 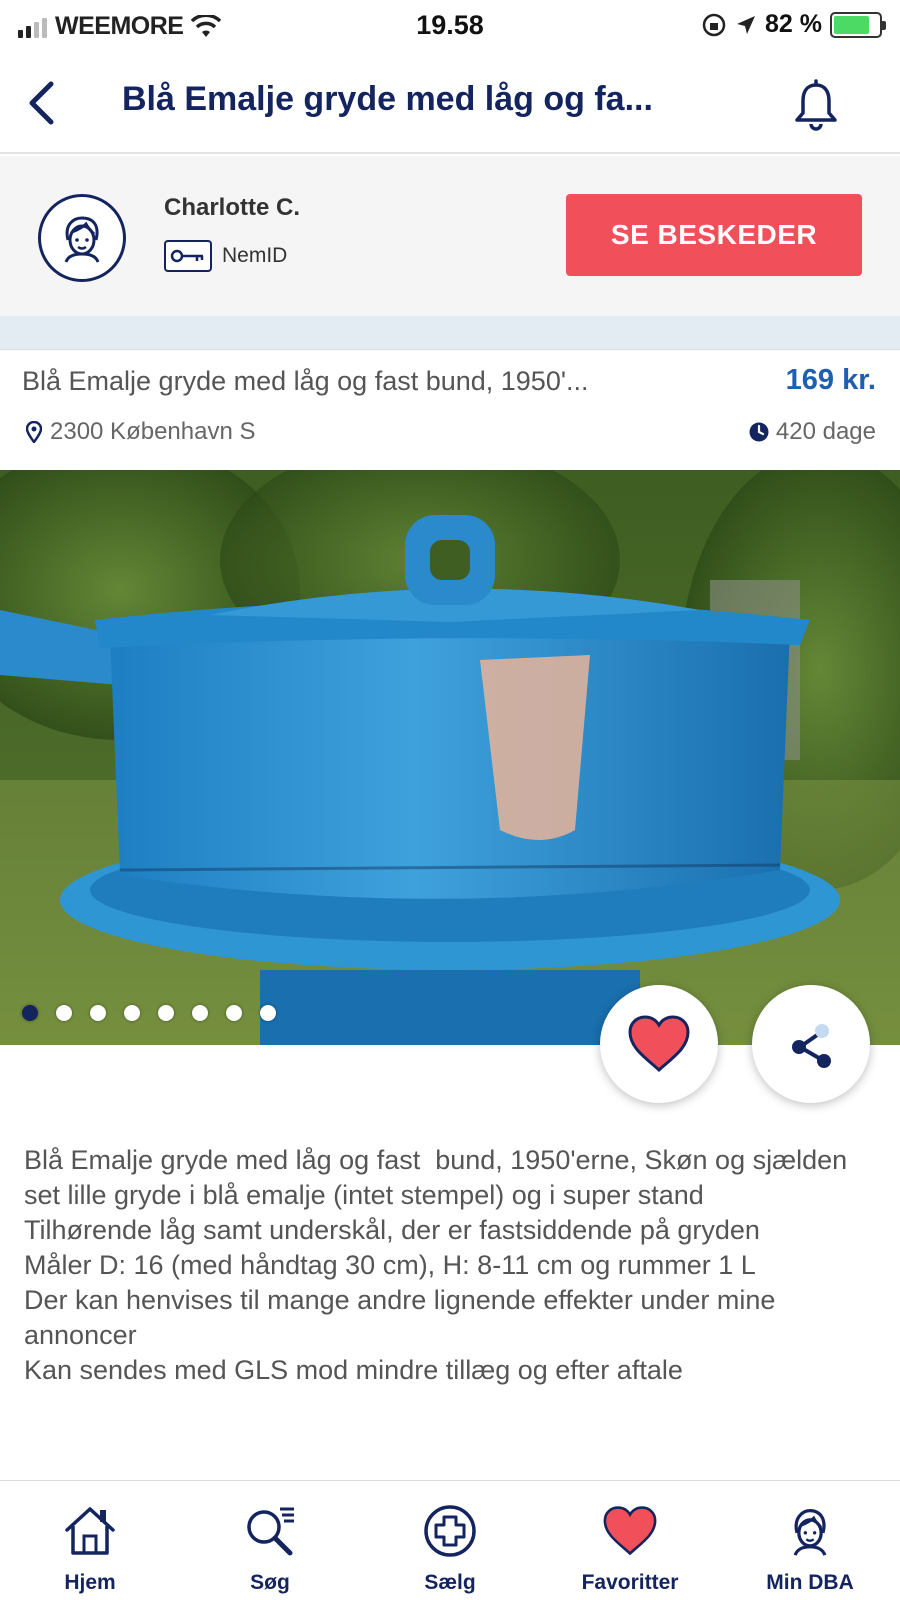 I want to click on bell-icon, so click(x=816, y=105).